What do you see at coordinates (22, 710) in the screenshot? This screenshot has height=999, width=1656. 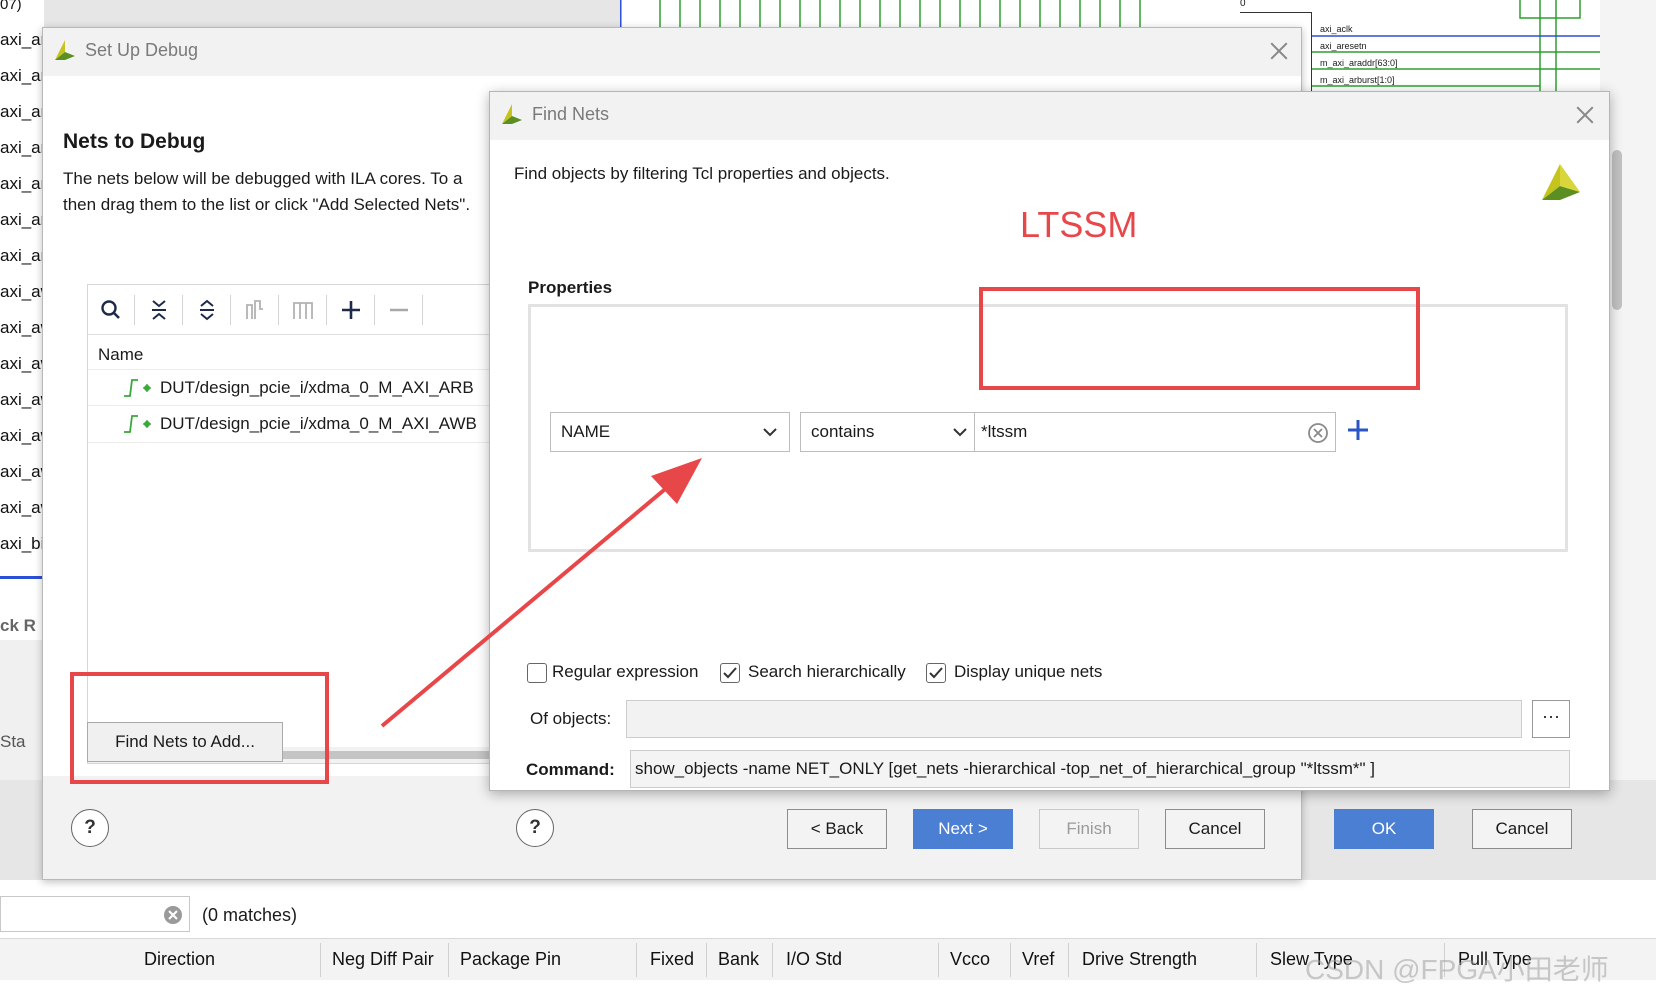 I see `background-panel: Sta` at bounding box center [22, 710].